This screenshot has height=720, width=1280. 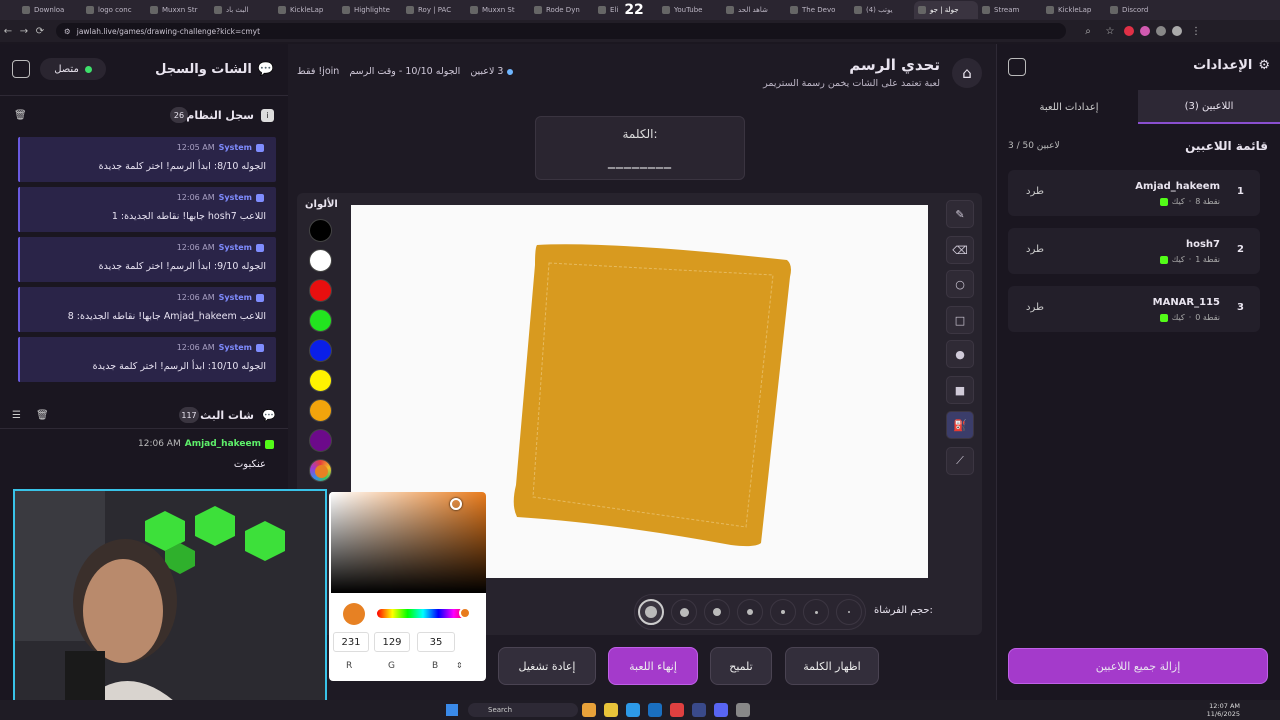 I want to click on pen-tool: ✎, so click(x=960, y=214).